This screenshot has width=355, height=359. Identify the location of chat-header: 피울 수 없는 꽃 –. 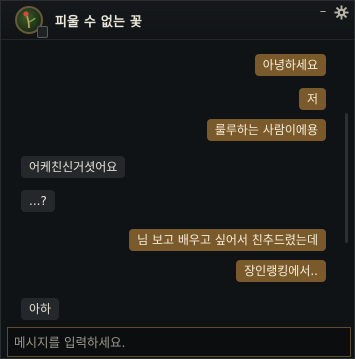
(177, 20).